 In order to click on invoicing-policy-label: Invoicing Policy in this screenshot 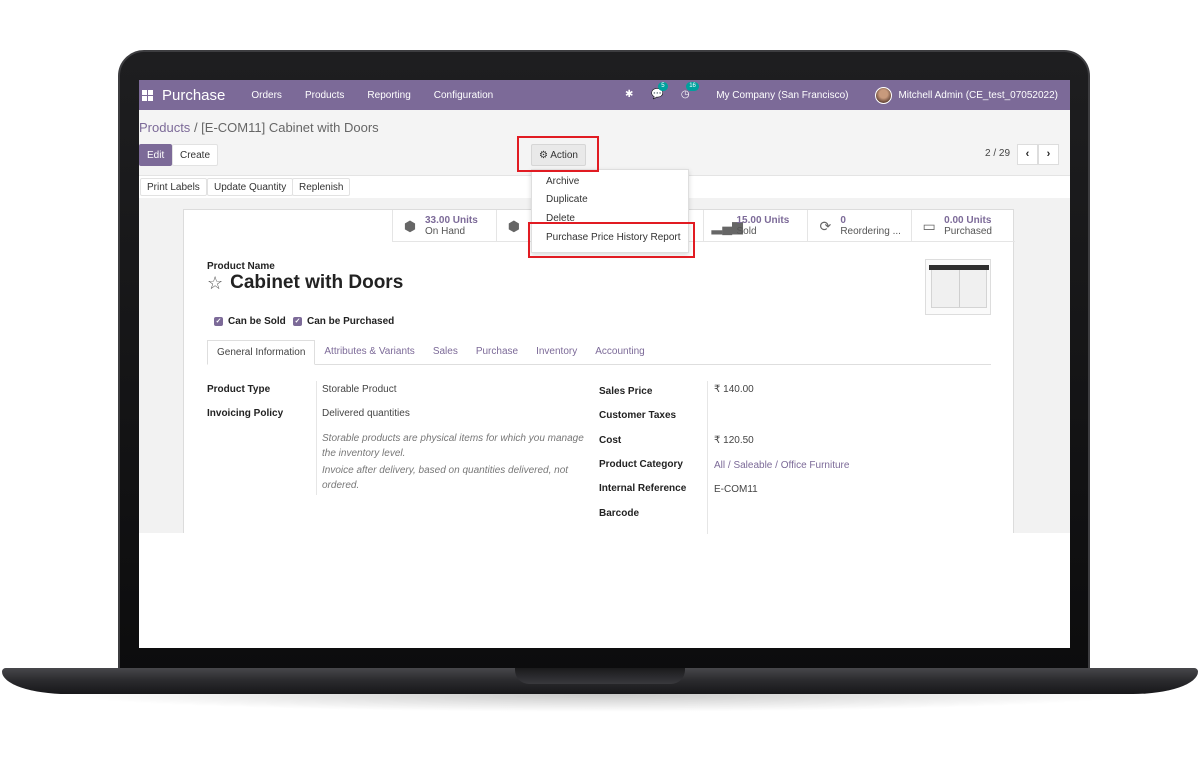, I will do `click(245, 413)`.